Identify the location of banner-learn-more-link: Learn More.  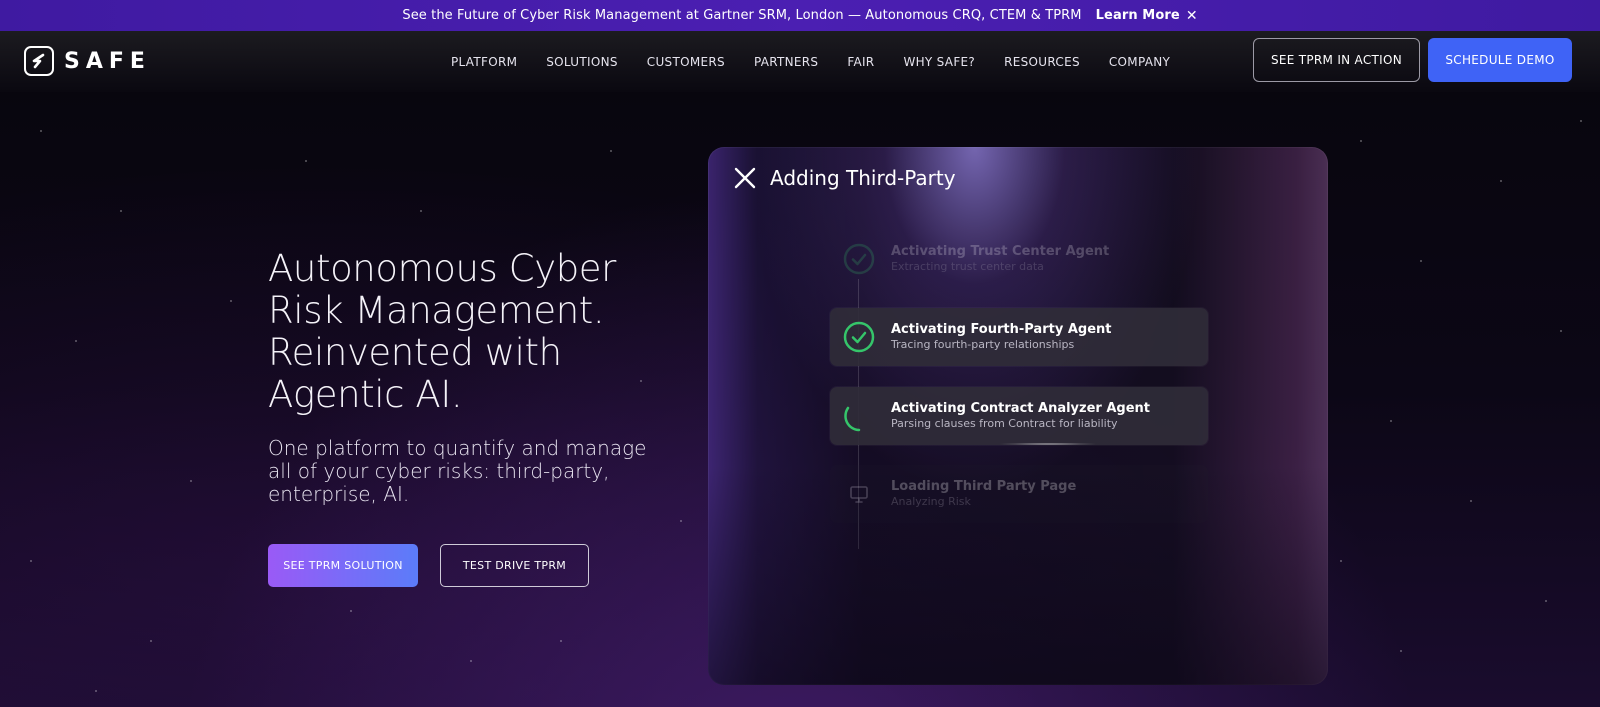
(1138, 15).